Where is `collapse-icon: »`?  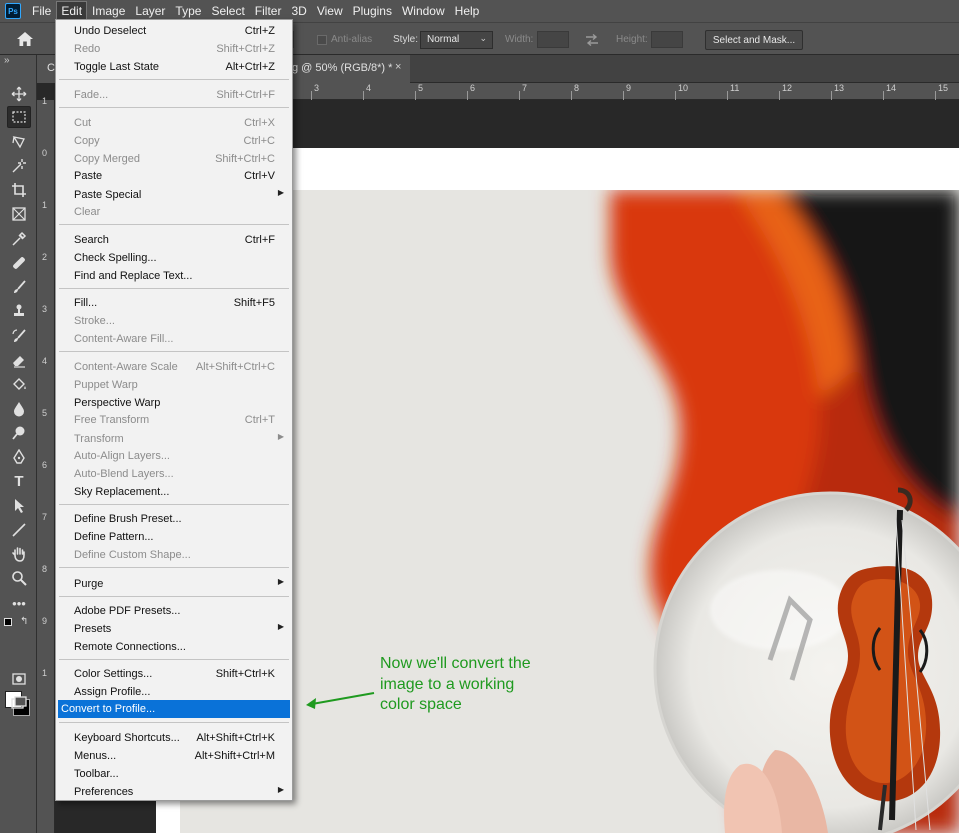
collapse-icon: » is located at coordinates (7, 60).